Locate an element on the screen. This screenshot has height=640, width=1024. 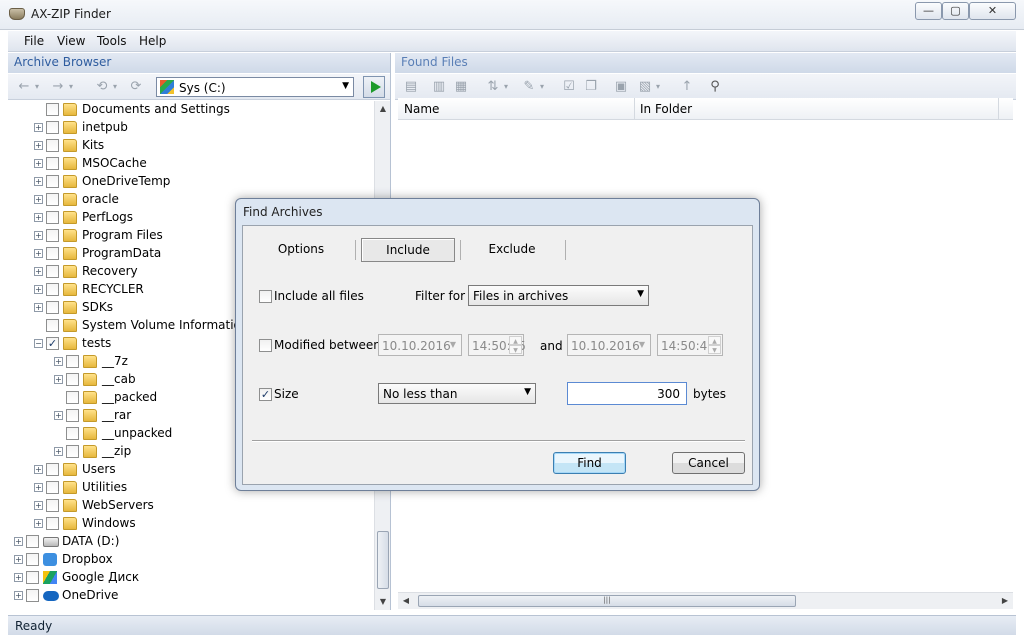
find-button: Find is located at coordinates (589, 463).